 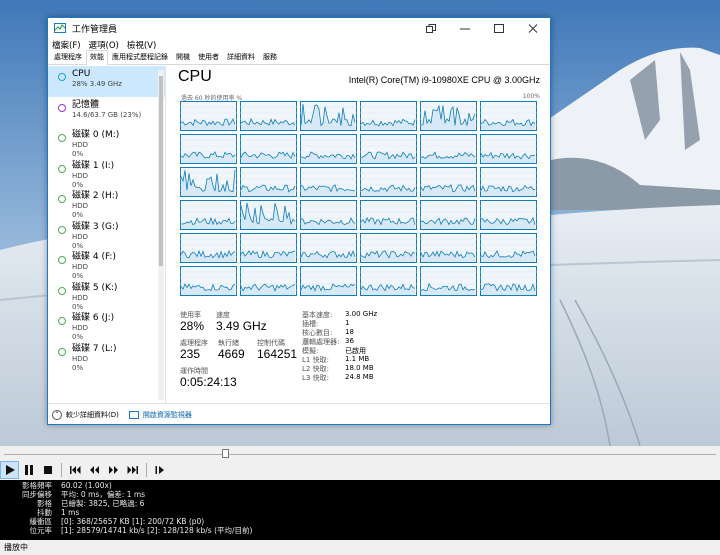 I want to click on spec-value: 3.00 GHz, so click(x=361, y=314).